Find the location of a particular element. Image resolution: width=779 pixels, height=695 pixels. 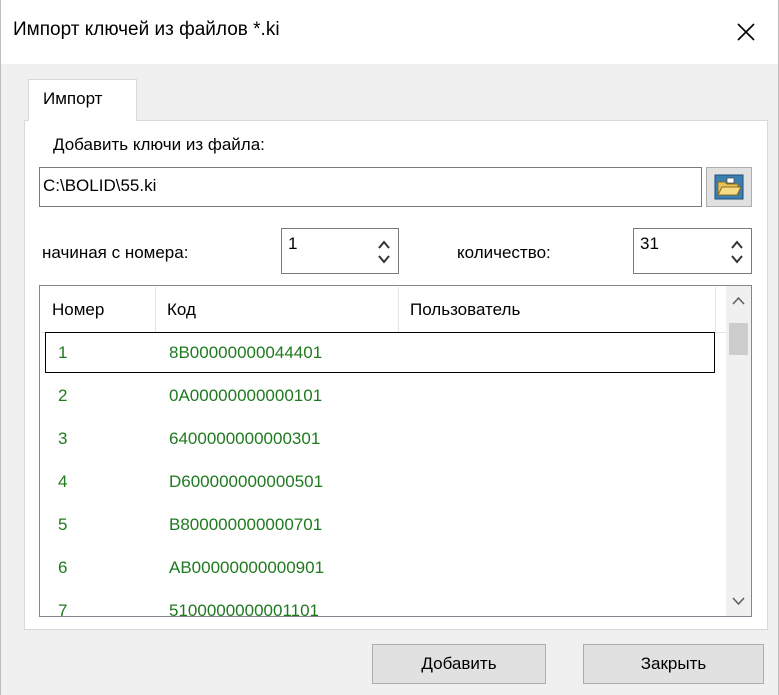

title-bar: Импорт ключей из файлов *.ki is located at coordinates (389, 32).